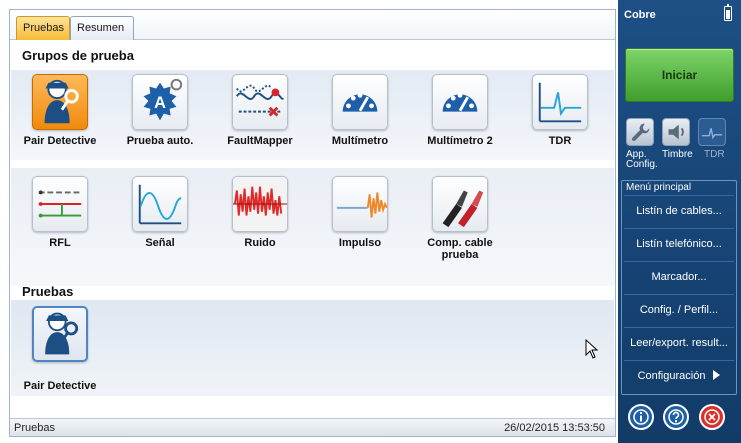 The width and height of the screenshot is (741, 443). I want to click on app-config-label: App. Config., so click(642, 159).